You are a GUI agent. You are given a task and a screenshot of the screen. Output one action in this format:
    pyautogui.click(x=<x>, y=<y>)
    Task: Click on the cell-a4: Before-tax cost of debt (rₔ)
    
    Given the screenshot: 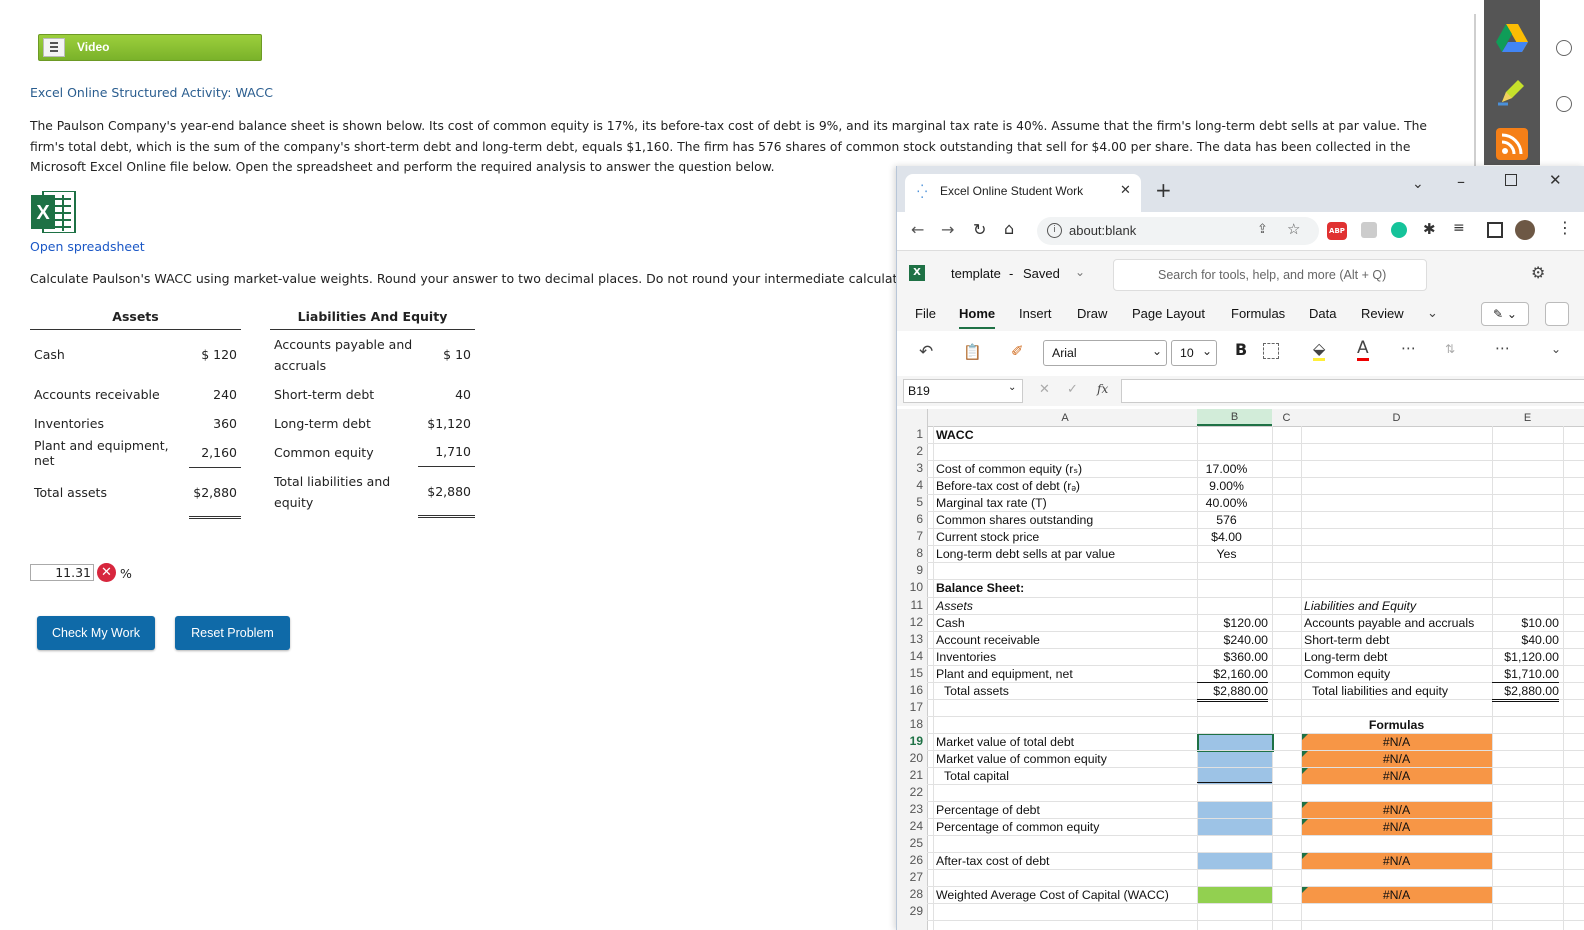 What is the action you would take?
    pyautogui.click(x=1008, y=486)
    